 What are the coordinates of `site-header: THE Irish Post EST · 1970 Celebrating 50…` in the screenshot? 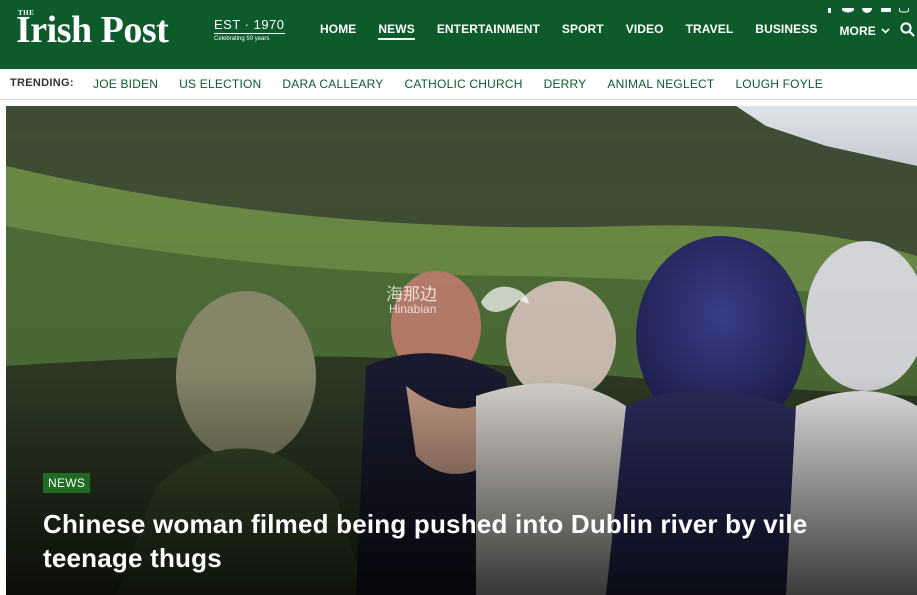 It's located at (458, 34).